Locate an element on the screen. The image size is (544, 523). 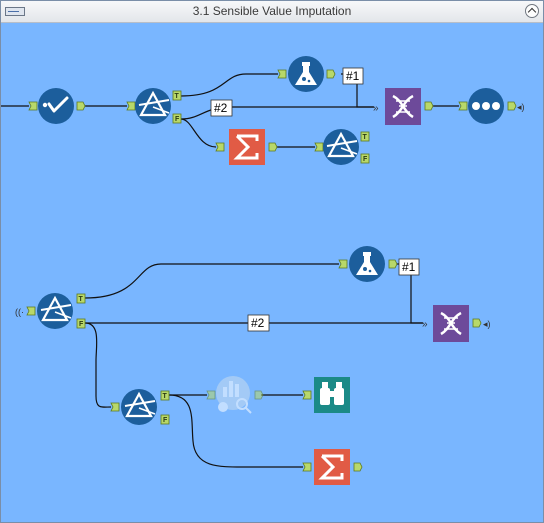
container-title: 3.1 Sensible Value Imputation is located at coordinates (272, 11).